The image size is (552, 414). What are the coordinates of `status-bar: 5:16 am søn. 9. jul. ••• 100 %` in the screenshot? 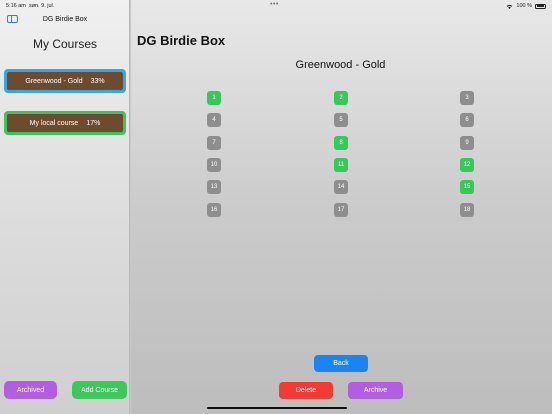 It's located at (276, 6).